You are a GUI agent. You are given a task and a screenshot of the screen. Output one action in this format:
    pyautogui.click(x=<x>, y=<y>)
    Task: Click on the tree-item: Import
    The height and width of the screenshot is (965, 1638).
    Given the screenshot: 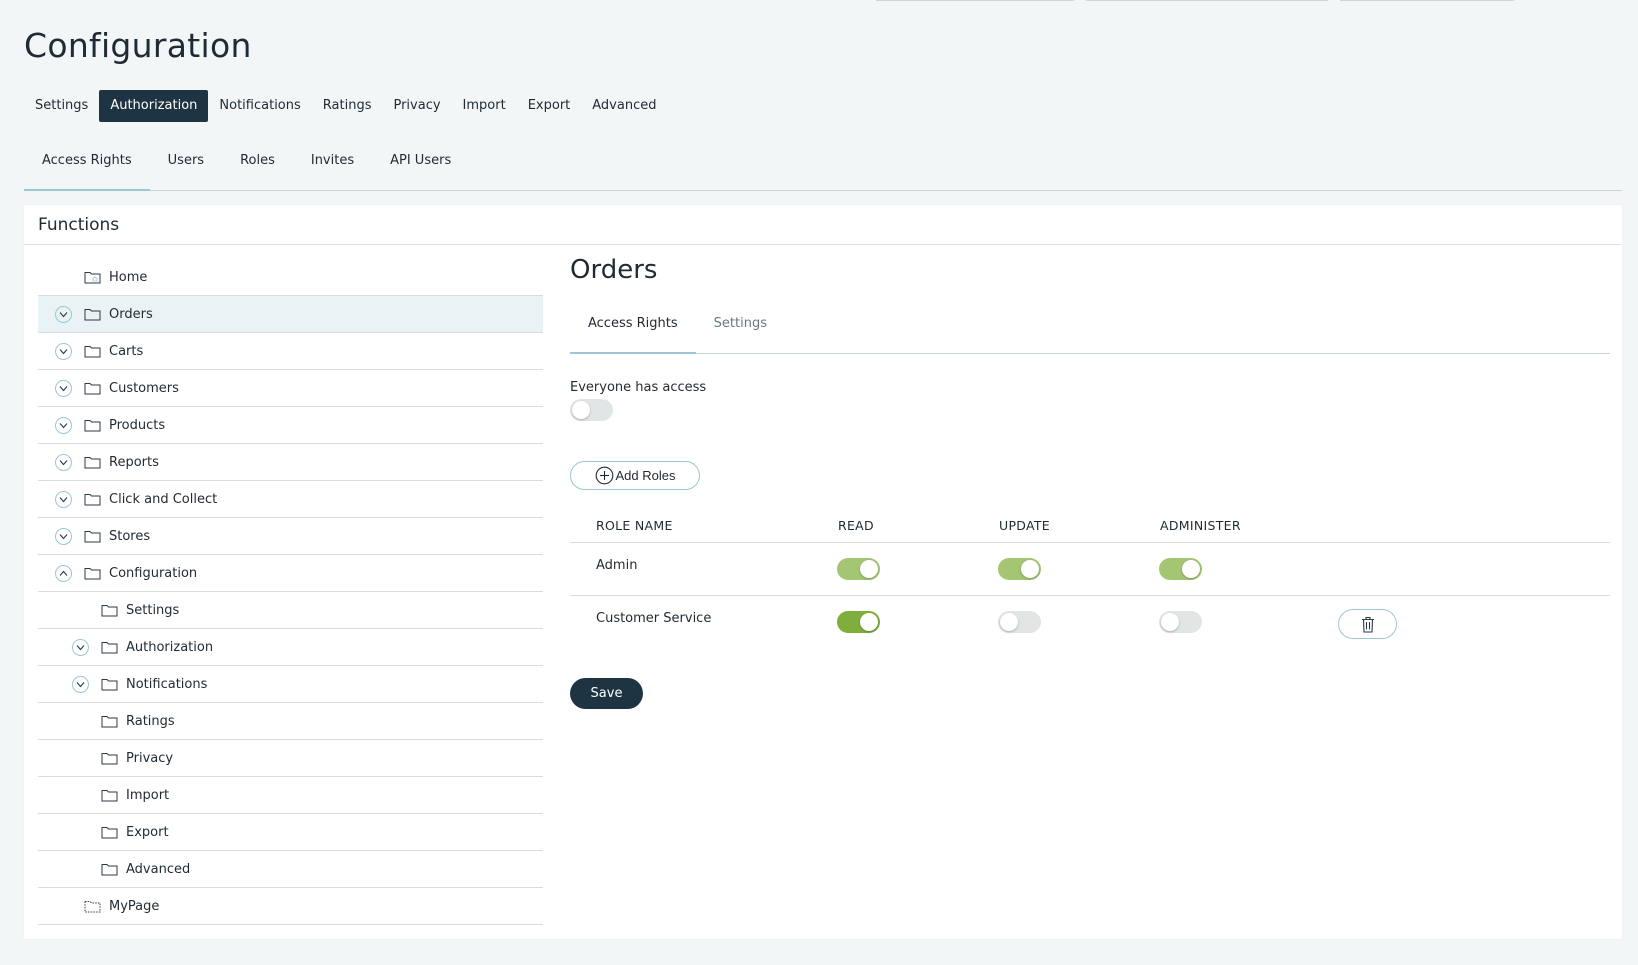 What is the action you would take?
    pyautogui.click(x=290, y=795)
    